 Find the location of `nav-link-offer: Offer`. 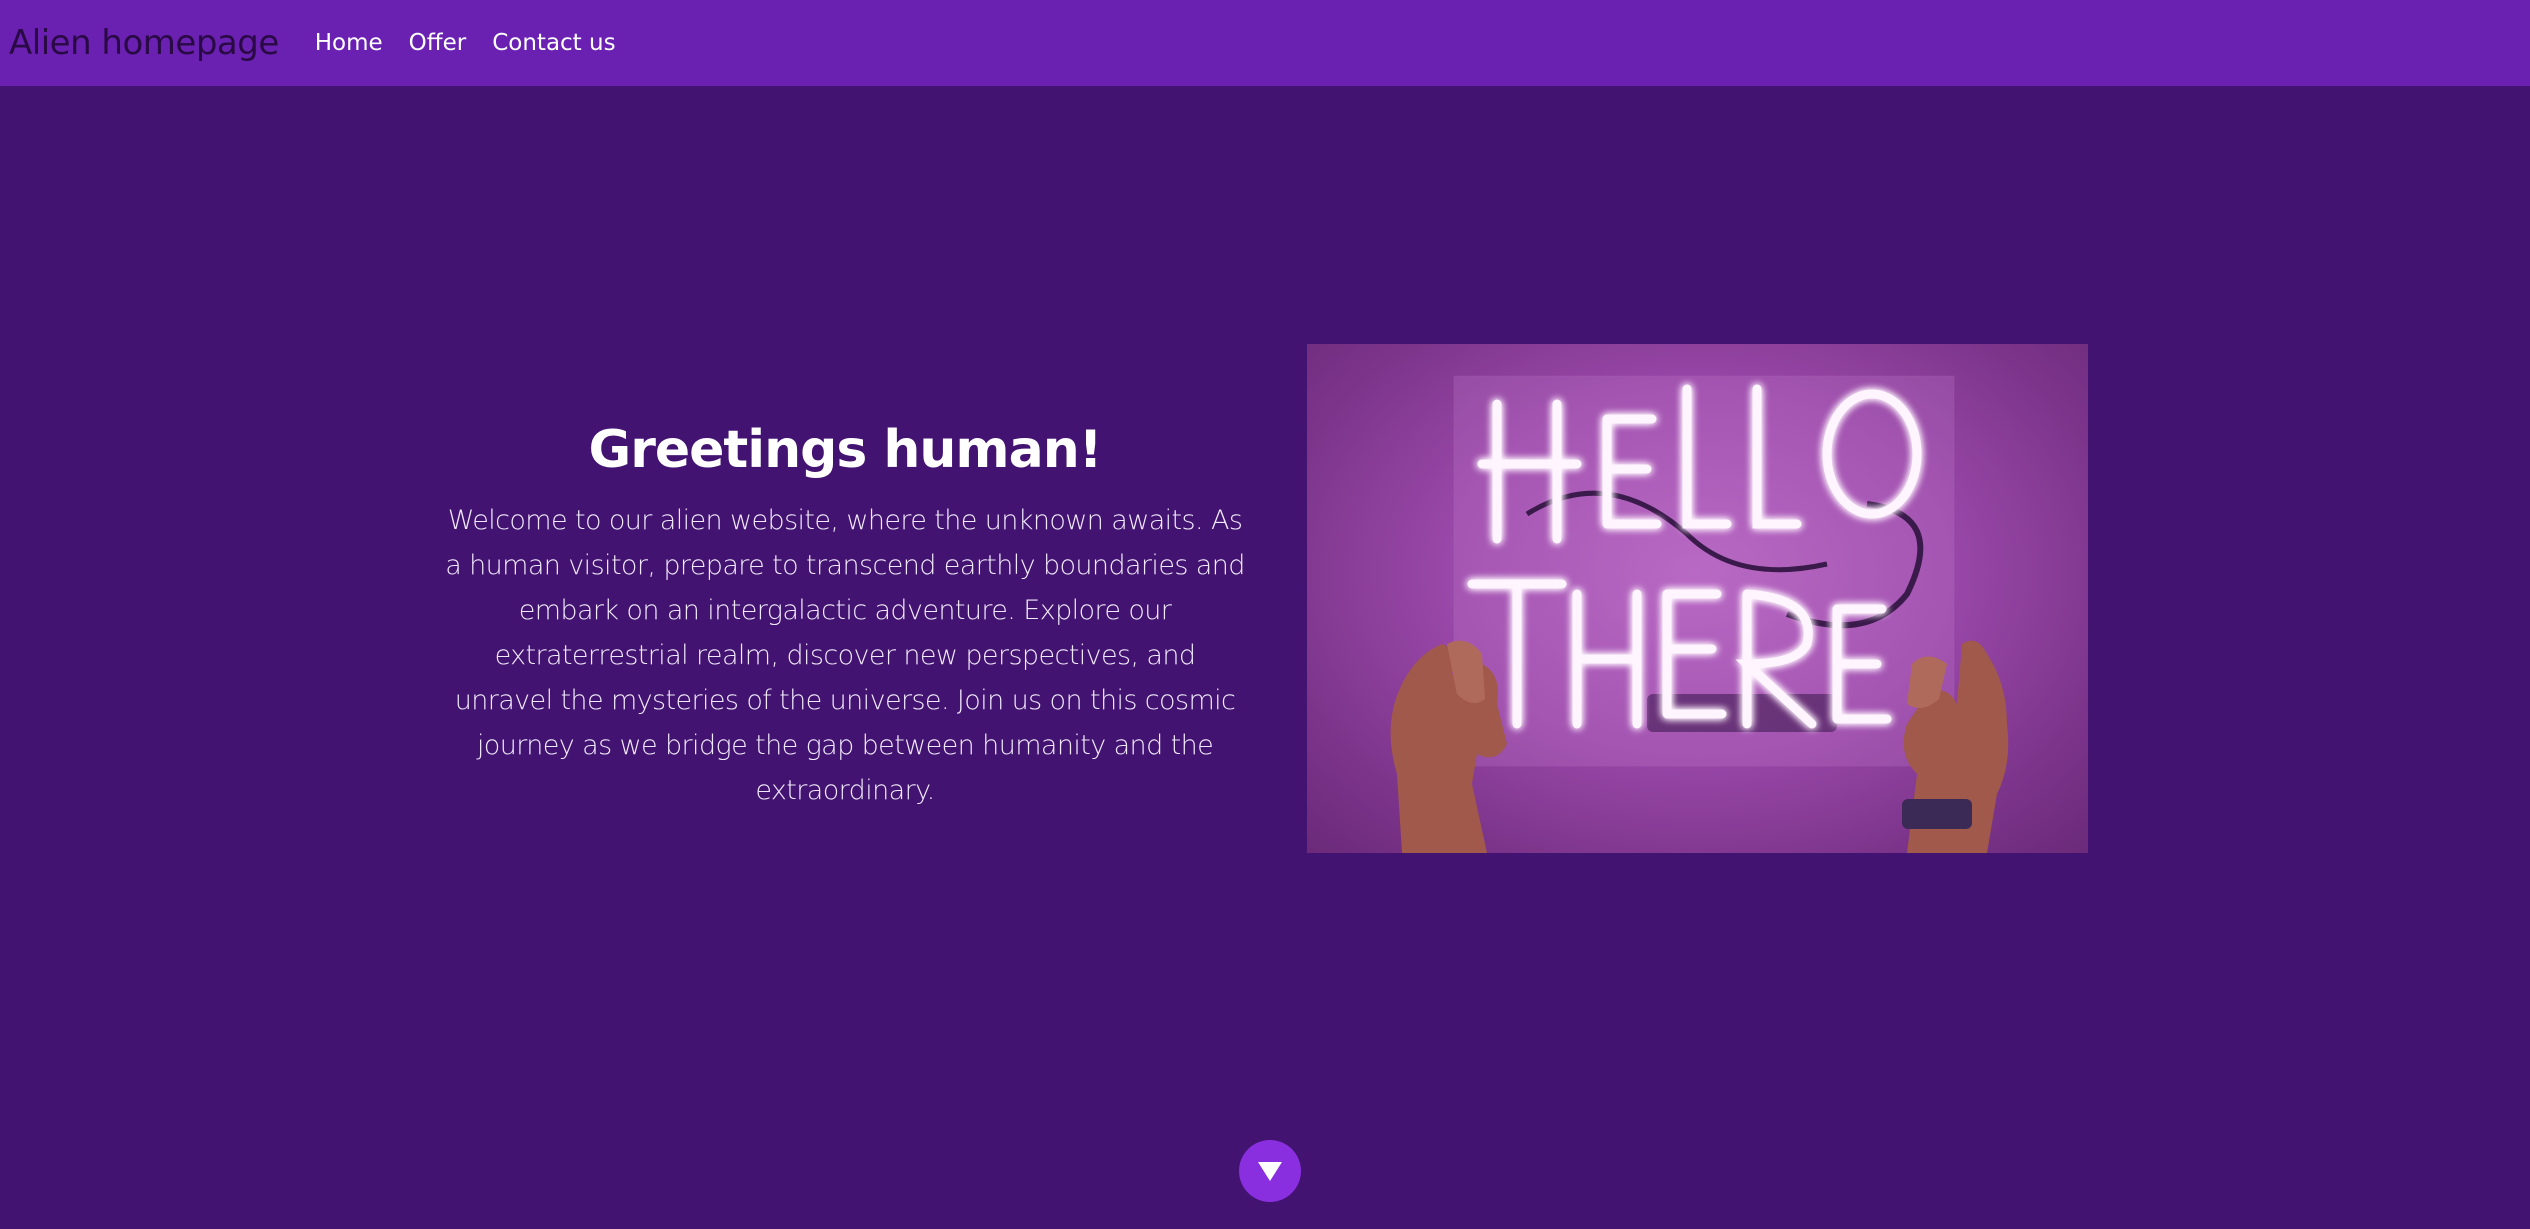

nav-link-offer: Offer is located at coordinates (438, 43).